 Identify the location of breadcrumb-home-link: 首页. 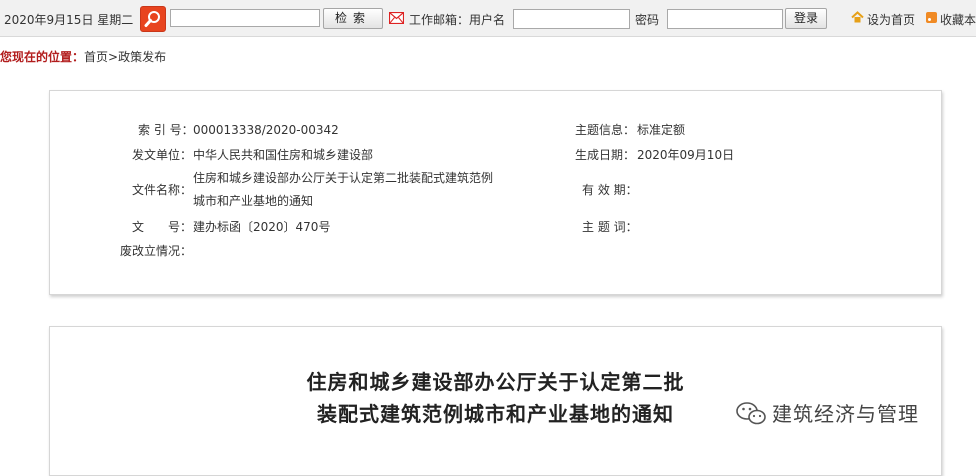
(96, 57).